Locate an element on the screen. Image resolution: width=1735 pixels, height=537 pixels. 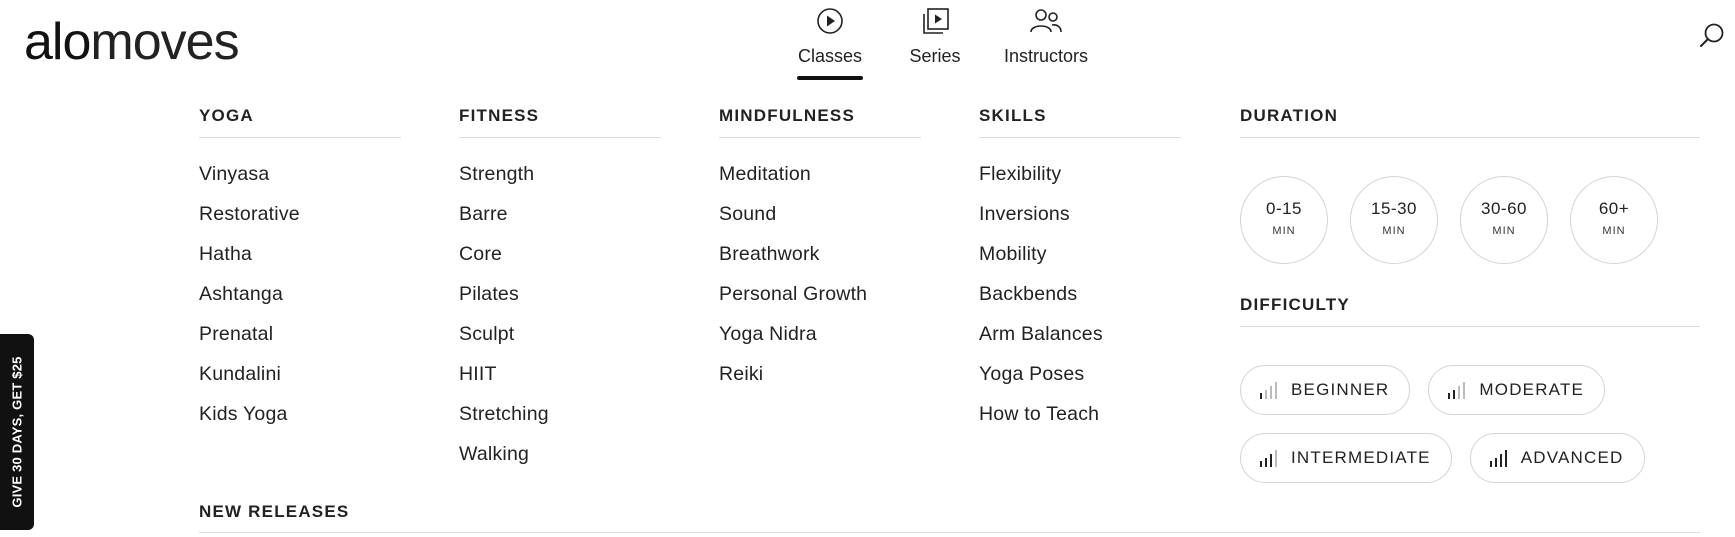
category-link: Breathwork is located at coordinates (820, 260).